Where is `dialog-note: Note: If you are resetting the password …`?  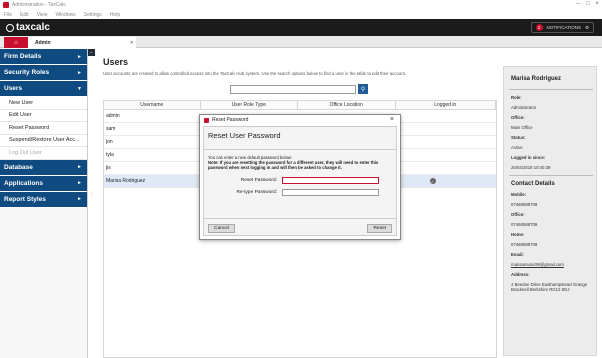
dialog-note: Note: If you are resetting the password … is located at coordinates (293, 165).